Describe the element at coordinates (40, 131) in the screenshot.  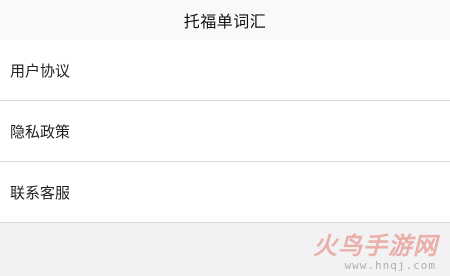
I see `menu-item-label: 隐私政策` at that location.